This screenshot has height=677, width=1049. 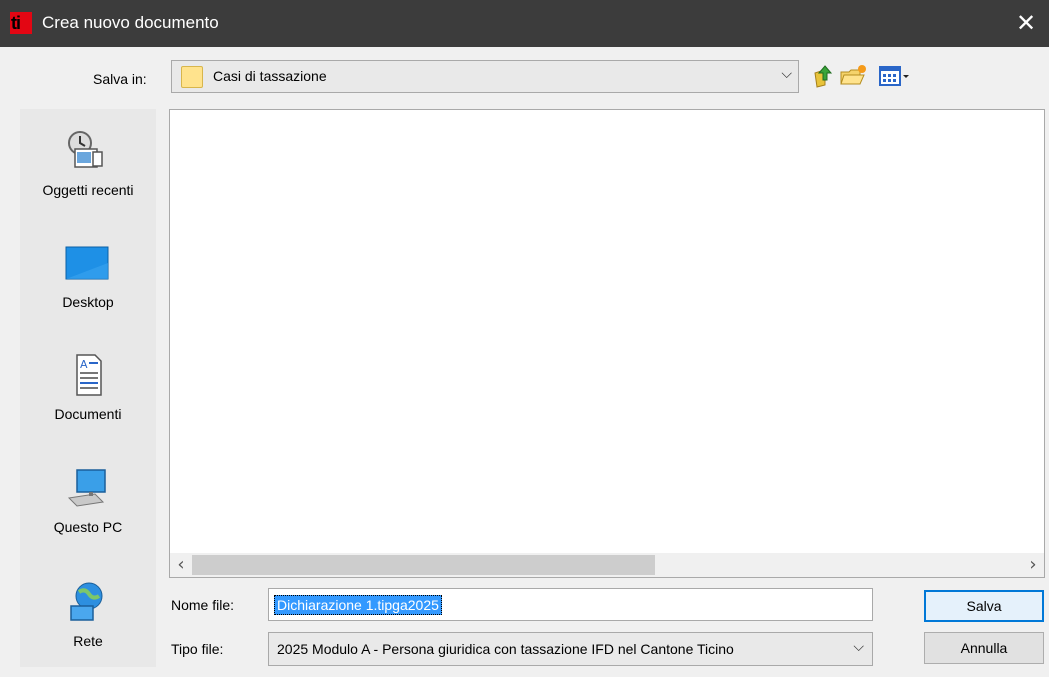 I want to click on app-logo-icon: ti, so click(x=21, y=23).